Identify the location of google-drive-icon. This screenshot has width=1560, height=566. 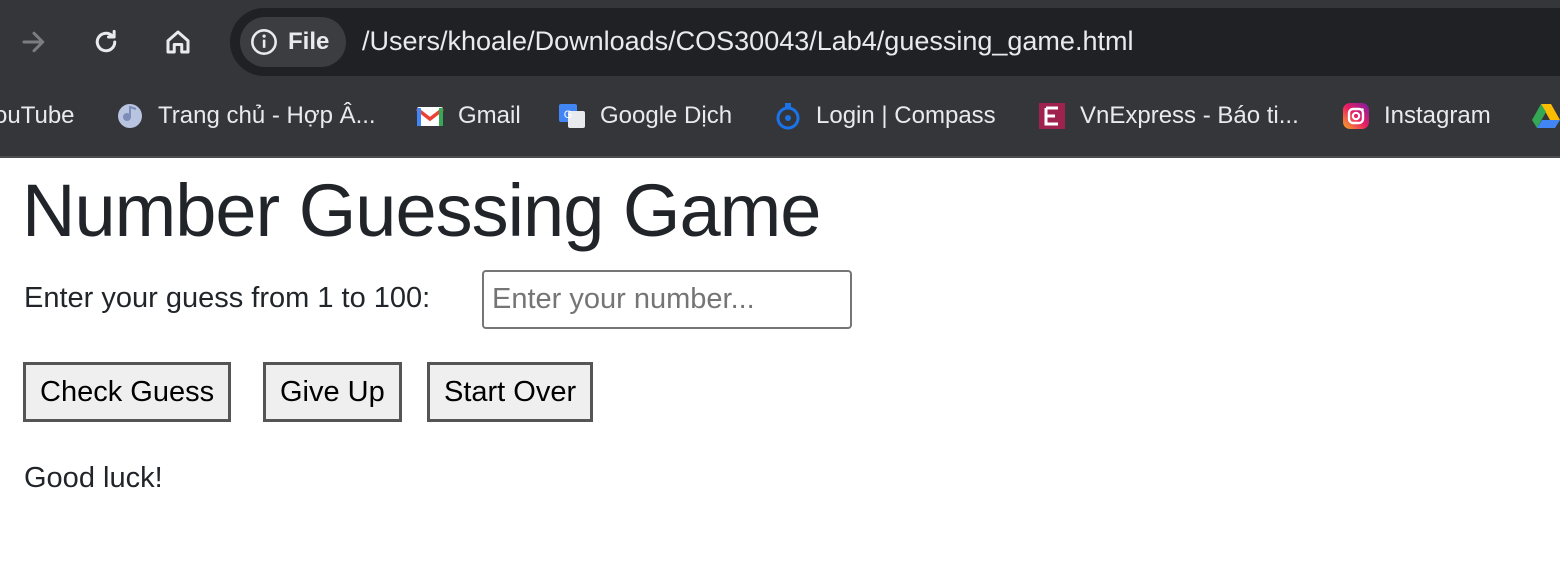
(1545, 116).